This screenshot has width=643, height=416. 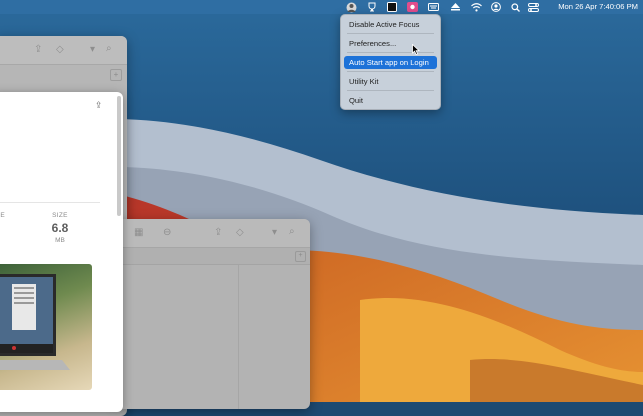 What do you see at coordinates (61, 252) in the screenshot?
I see `info-panel: ⇪ SE SIZE 6.8 MB` at bounding box center [61, 252].